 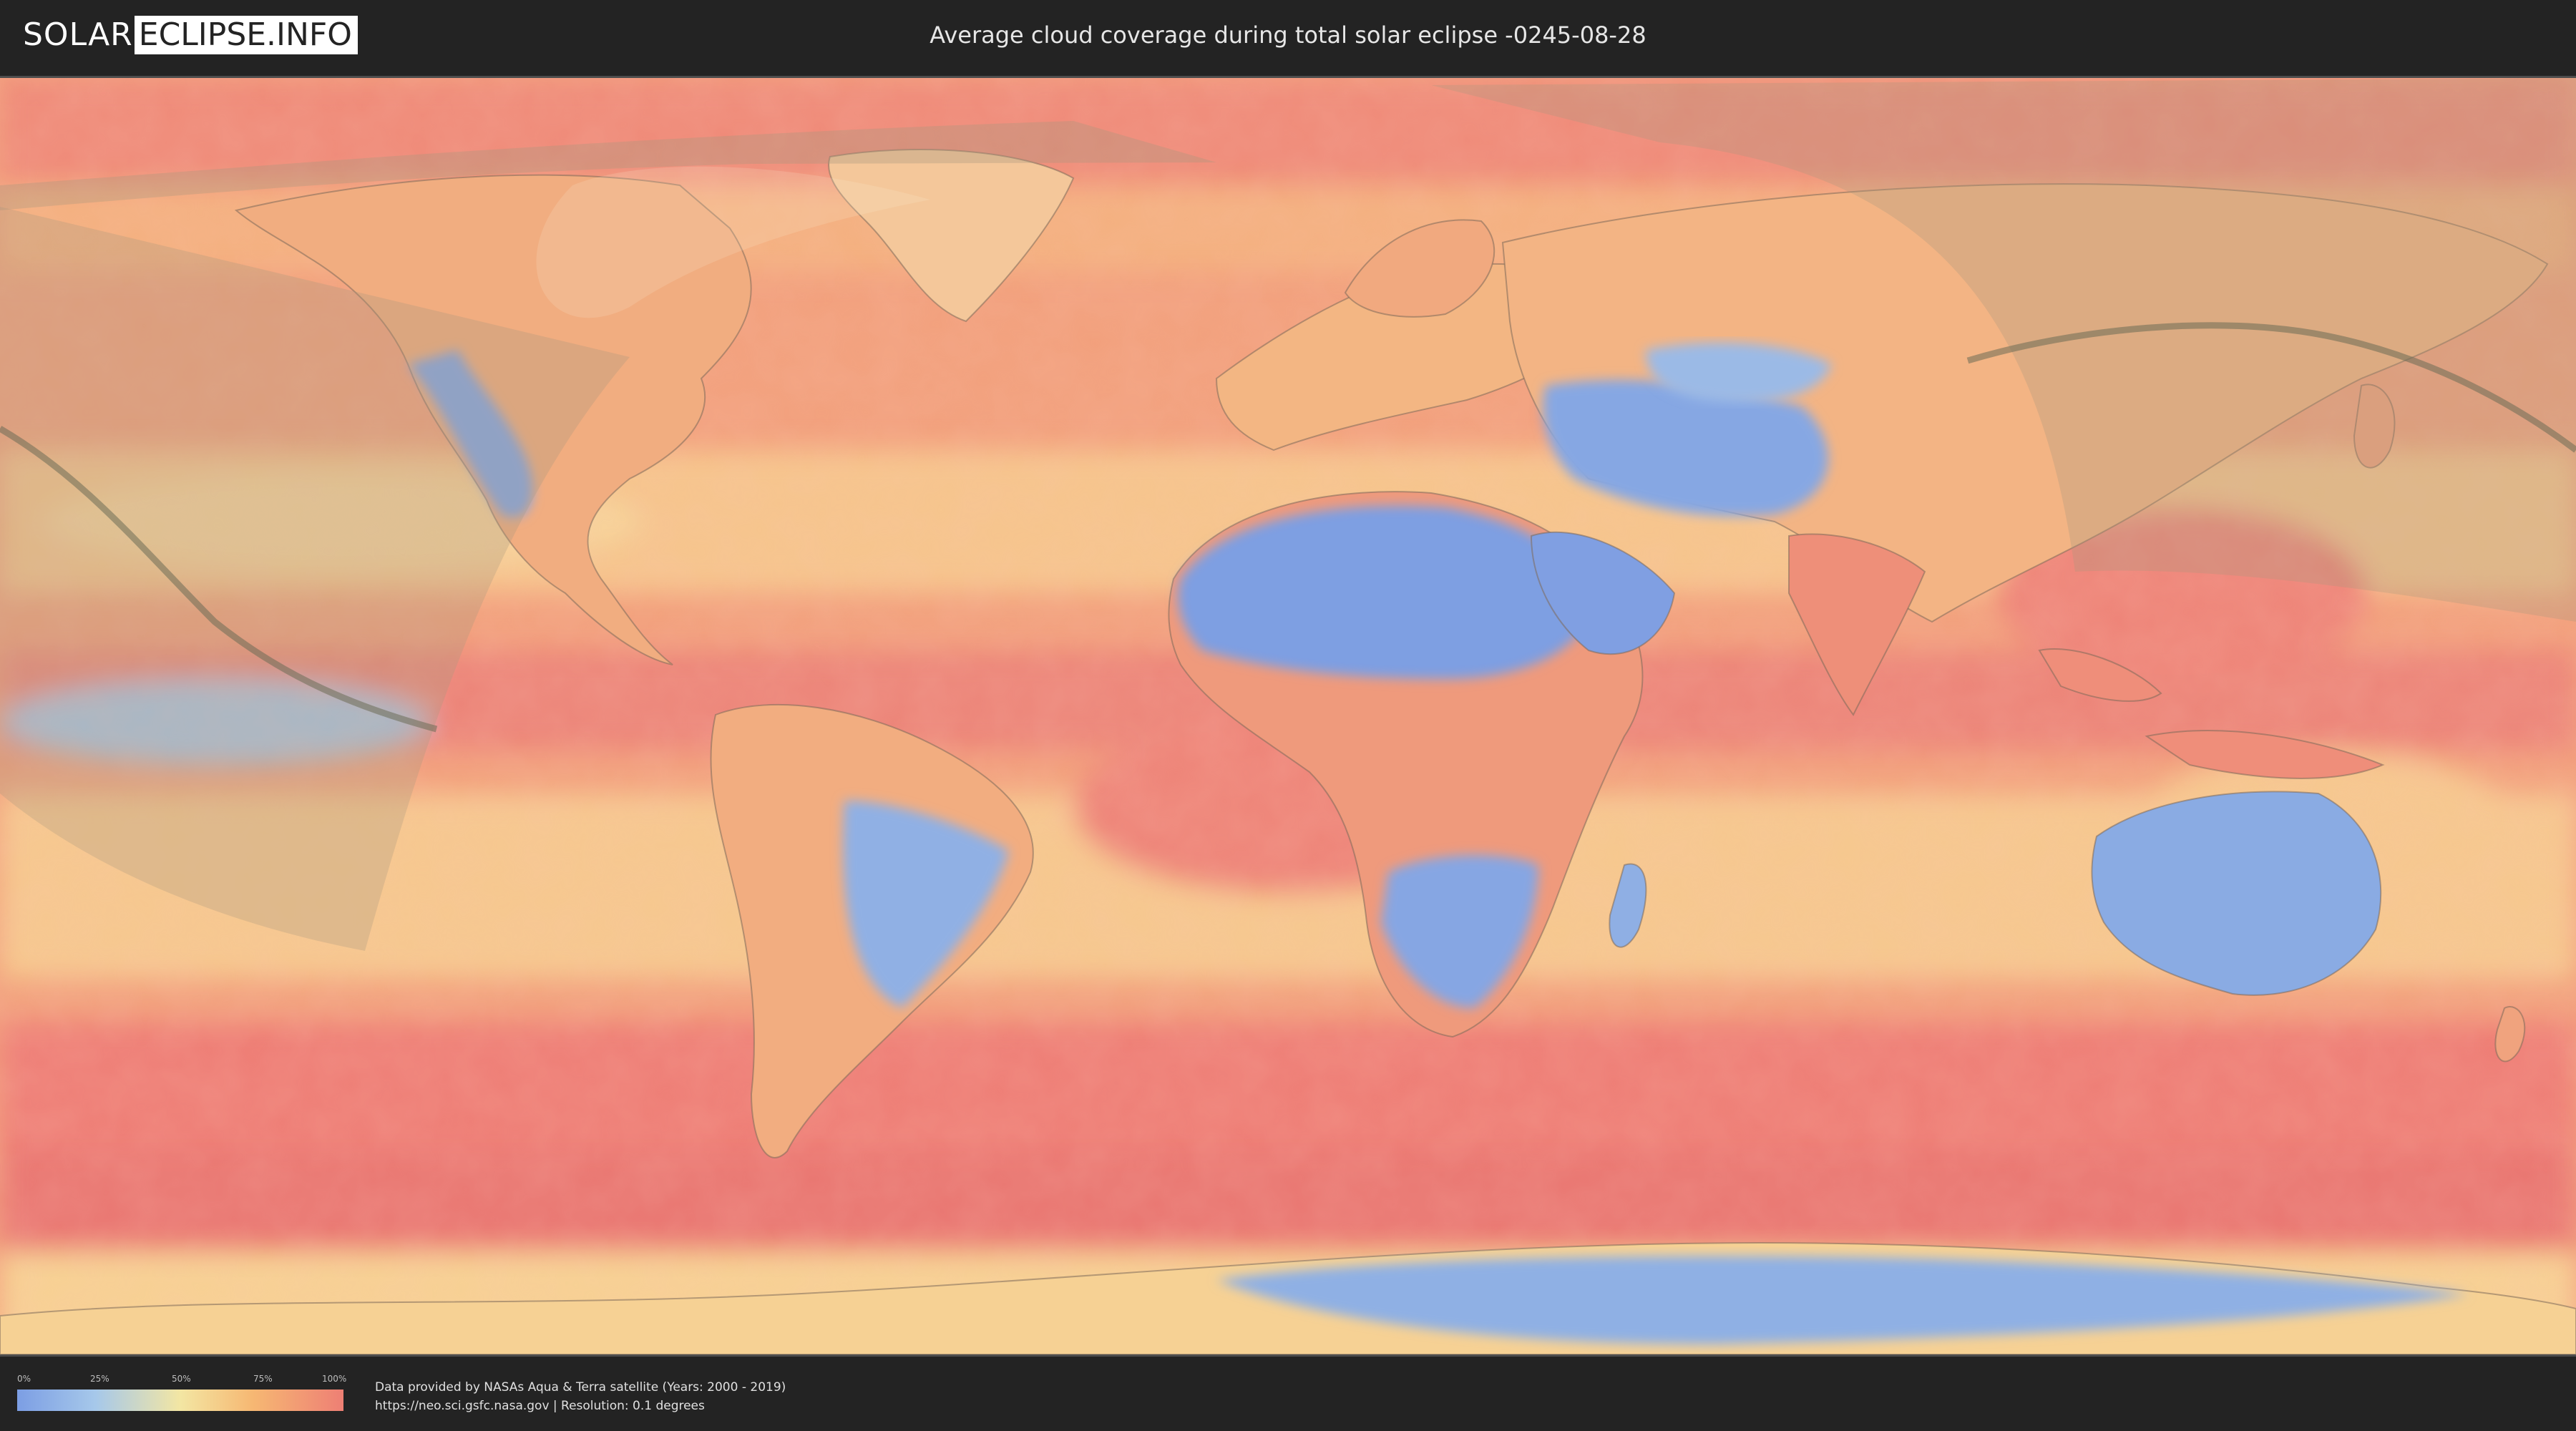 I want to click on cloud-coverage-legend: 0% 25% 50% 75% 100%, so click(x=182, y=1392).